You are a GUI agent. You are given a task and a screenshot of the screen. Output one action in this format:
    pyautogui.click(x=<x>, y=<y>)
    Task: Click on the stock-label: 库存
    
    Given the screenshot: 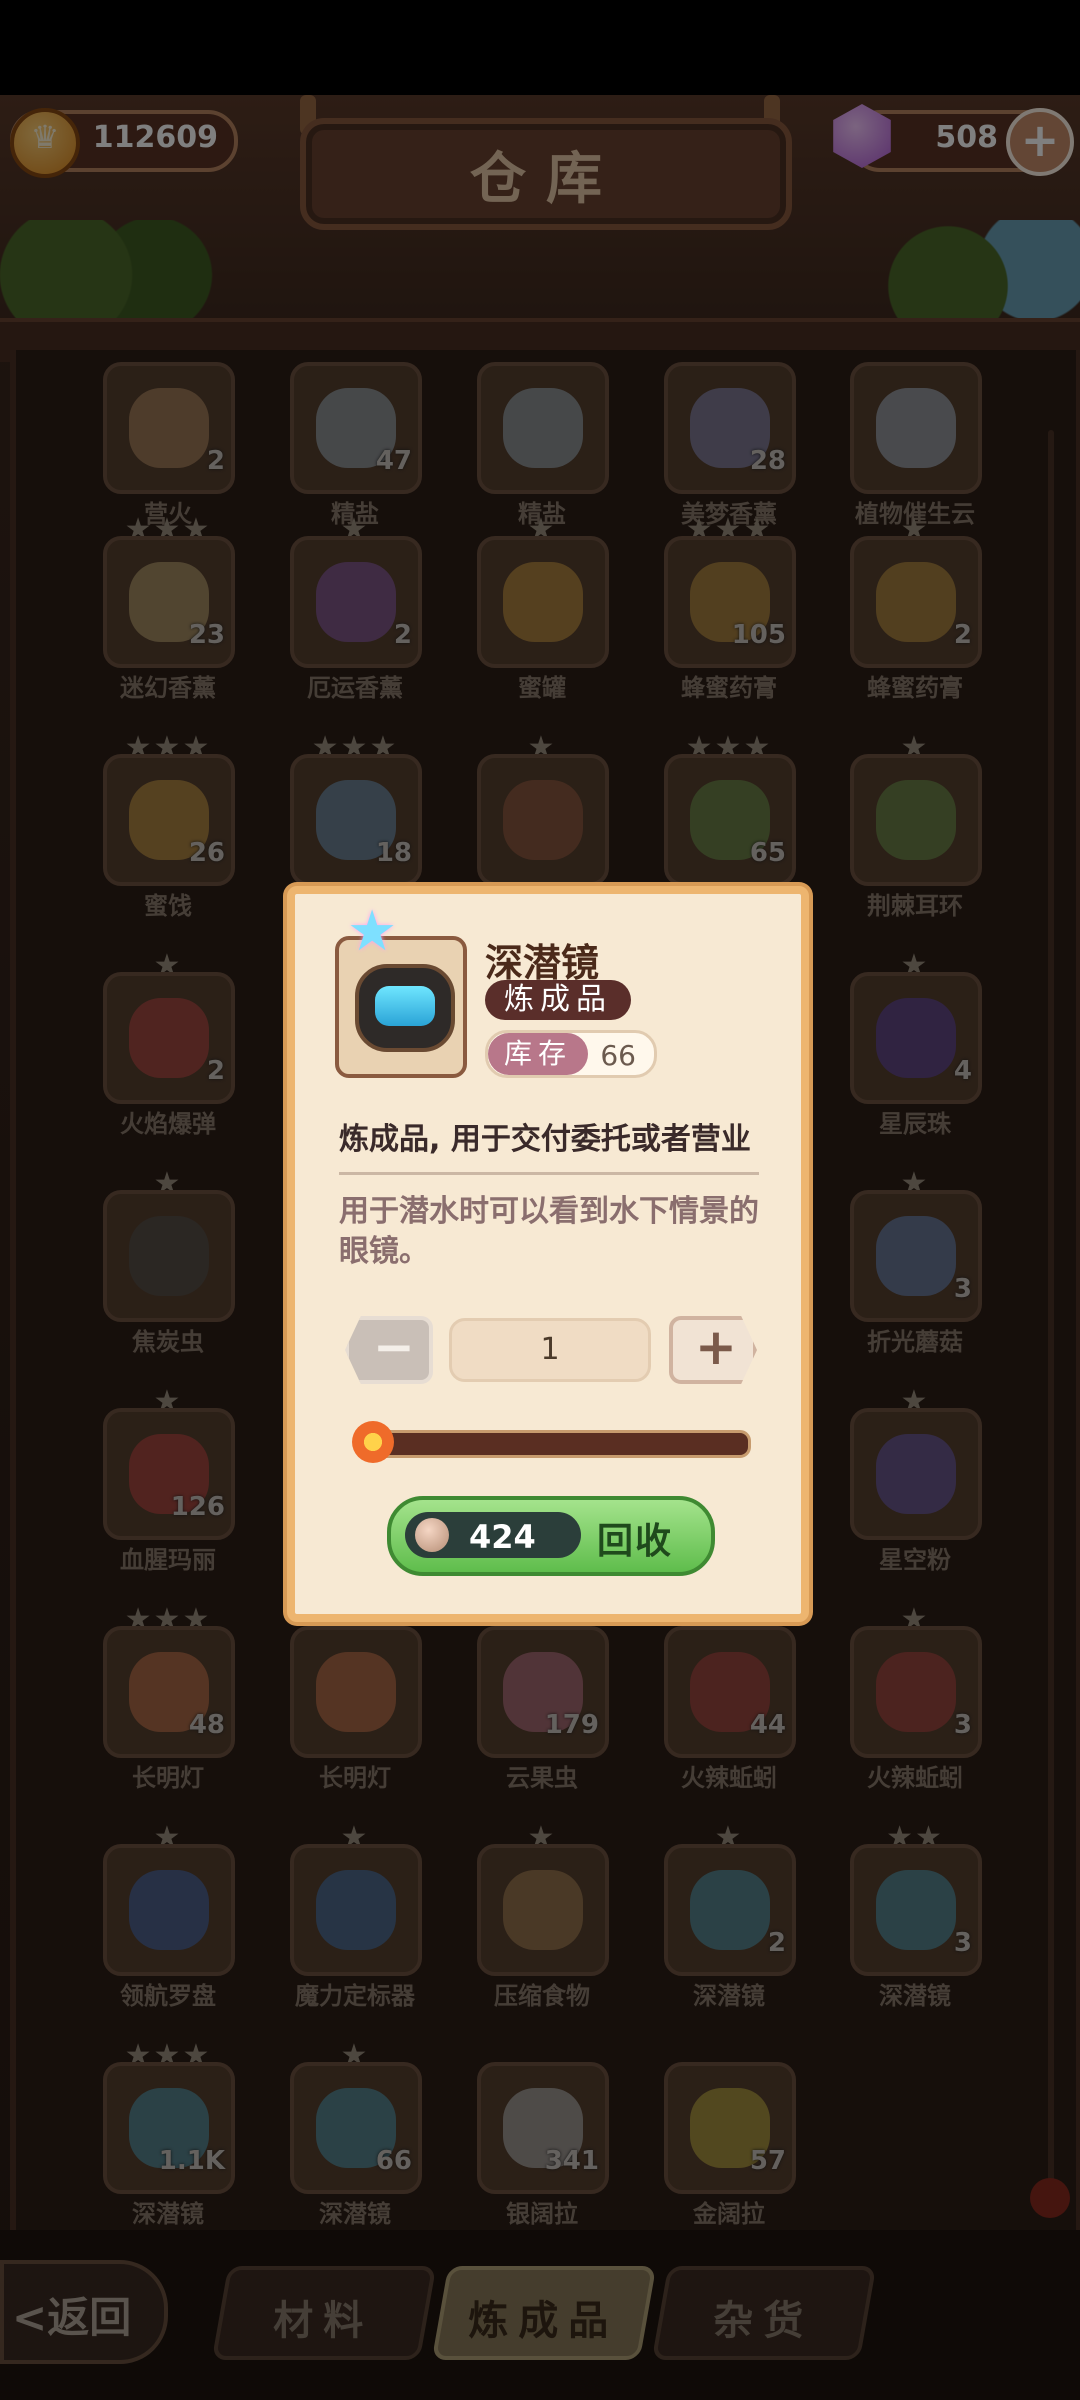 What is the action you would take?
    pyautogui.click(x=538, y=1054)
    